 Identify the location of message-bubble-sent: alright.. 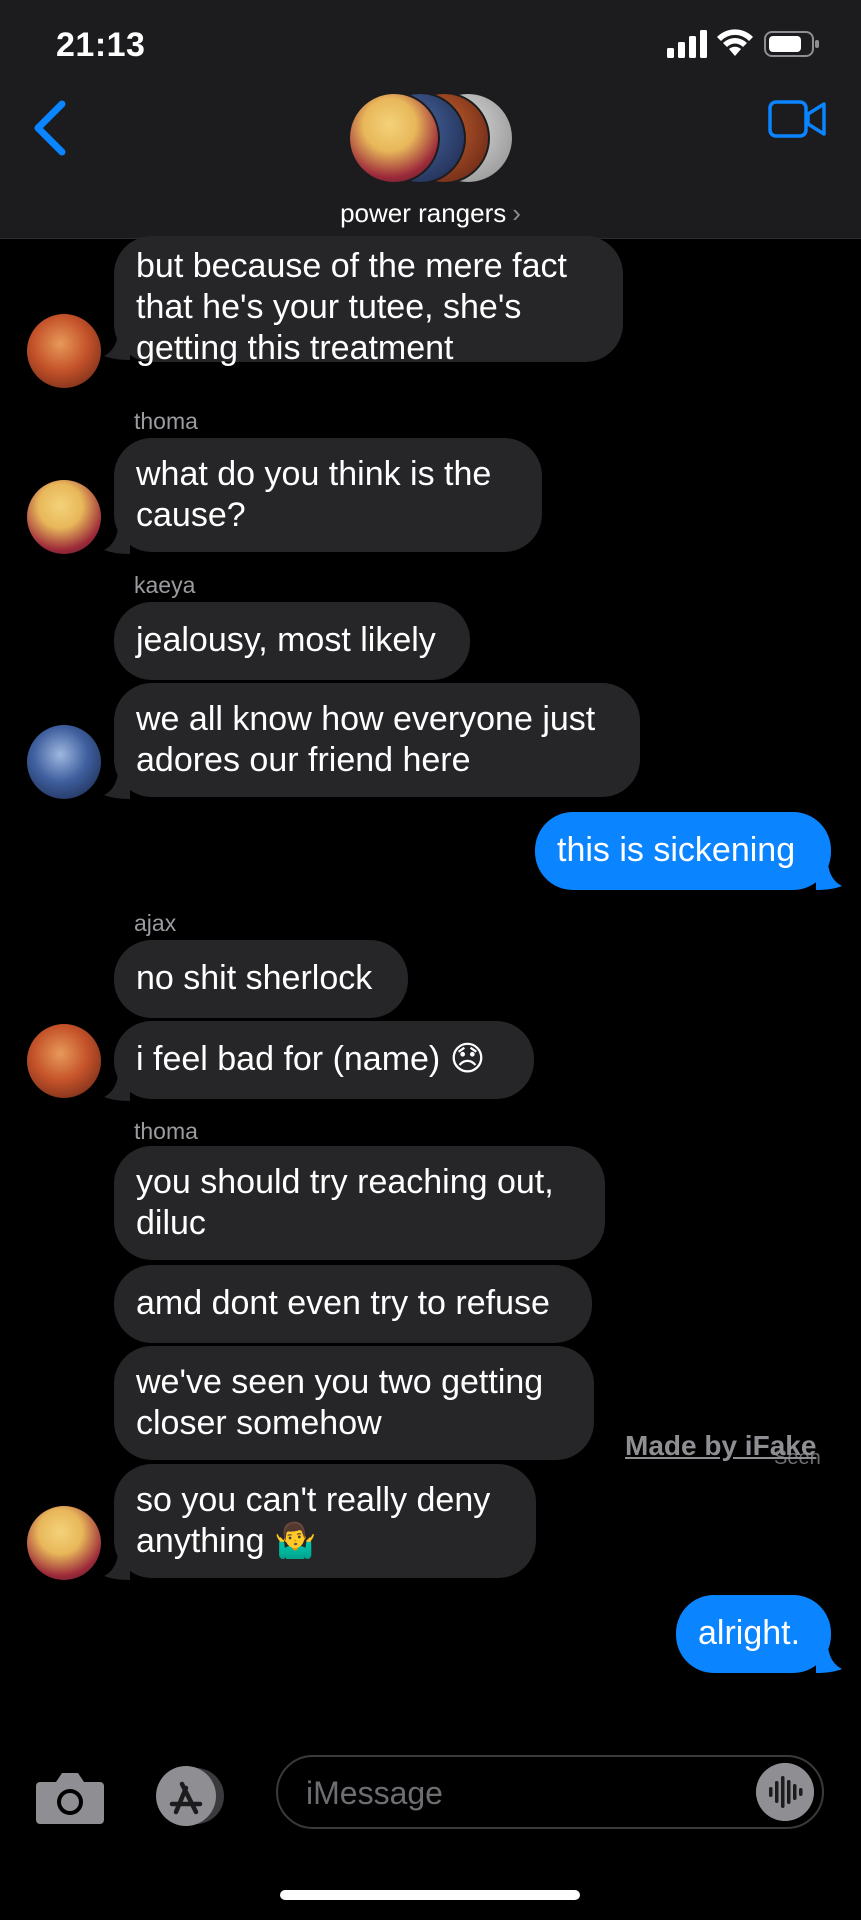
(753, 1634).